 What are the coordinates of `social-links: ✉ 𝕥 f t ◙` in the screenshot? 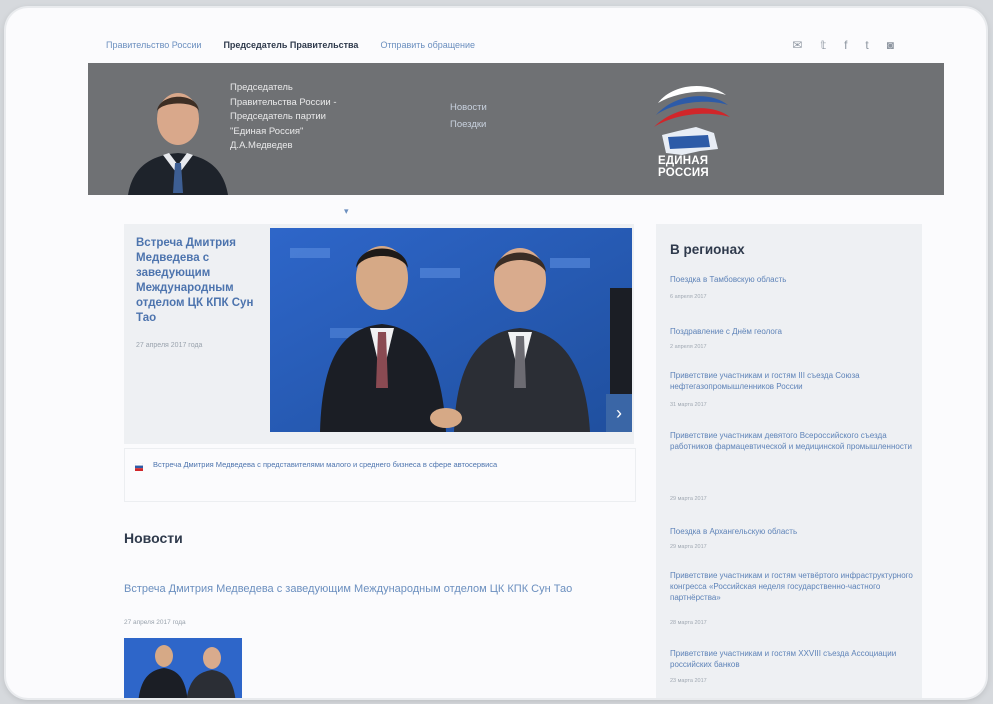 It's located at (868, 45).